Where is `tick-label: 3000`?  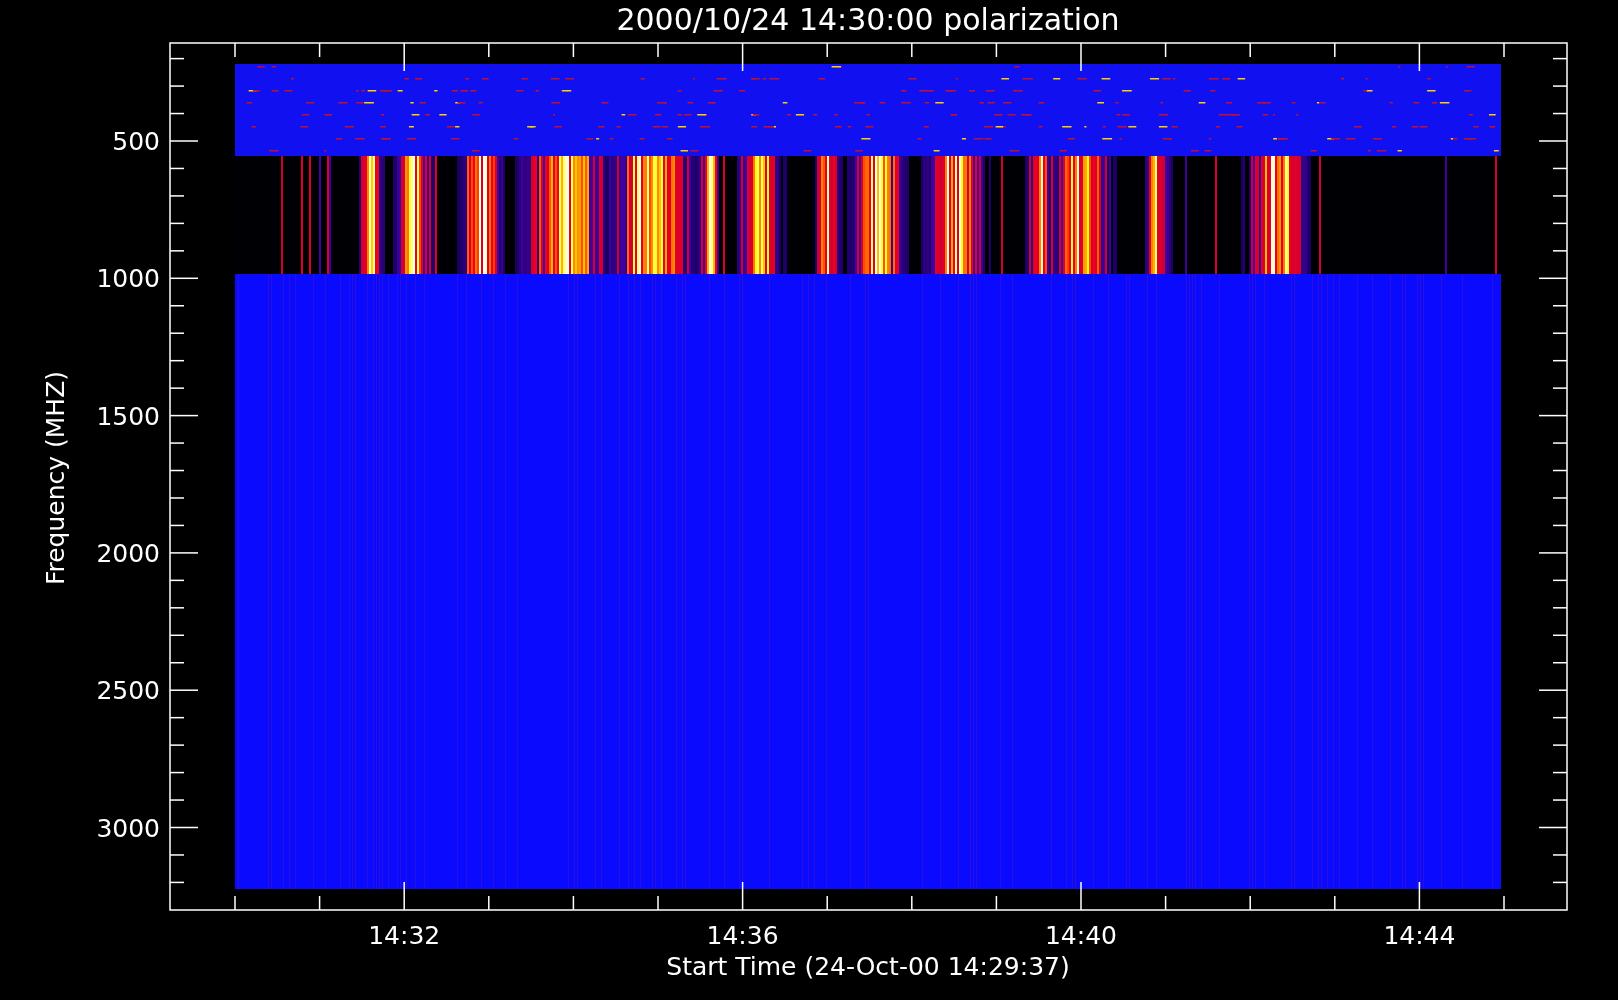
tick-label: 3000 is located at coordinates (128, 828).